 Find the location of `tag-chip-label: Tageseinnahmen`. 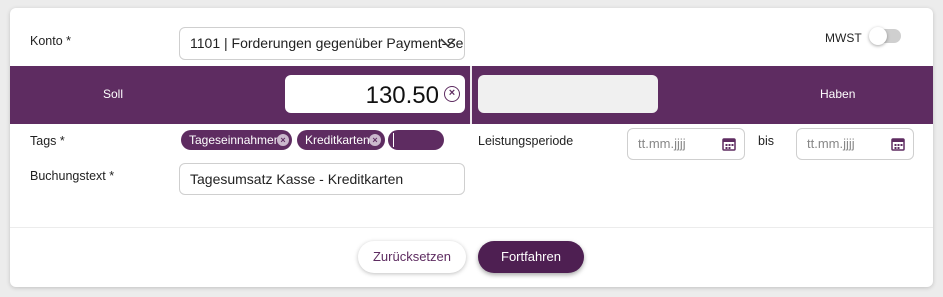

tag-chip-label: Tageseinnahmen is located at coordinates (235, 140).